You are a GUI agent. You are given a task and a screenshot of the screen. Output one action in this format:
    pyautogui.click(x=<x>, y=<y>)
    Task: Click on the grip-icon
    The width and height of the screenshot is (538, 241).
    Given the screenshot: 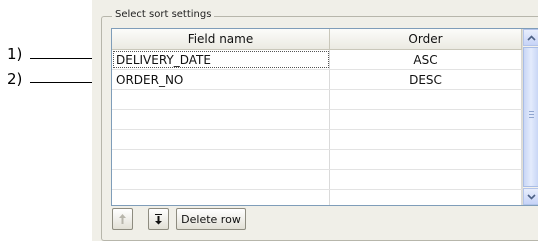 What is the action you would take?
    pyautogui.click(x=531, y=115)
    